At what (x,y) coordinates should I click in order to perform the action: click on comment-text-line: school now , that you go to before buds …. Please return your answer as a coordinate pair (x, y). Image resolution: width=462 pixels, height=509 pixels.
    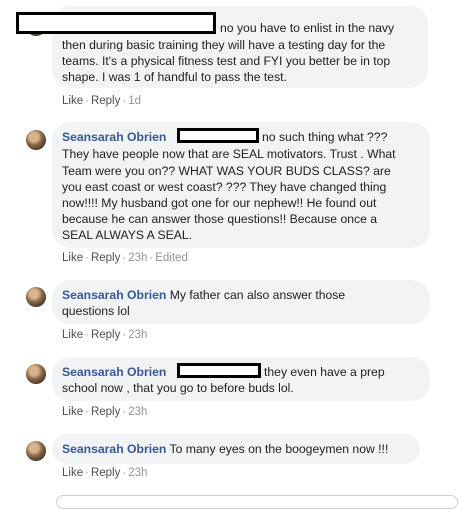
    Looking at the image, I should click on (178, 388).